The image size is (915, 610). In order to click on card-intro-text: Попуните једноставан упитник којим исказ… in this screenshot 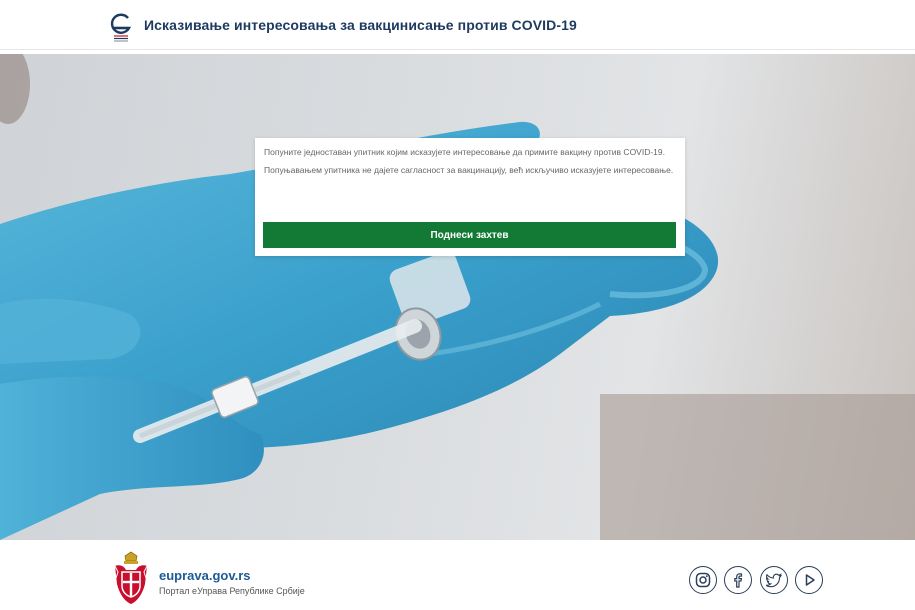, I will do `click(464, 152)`.